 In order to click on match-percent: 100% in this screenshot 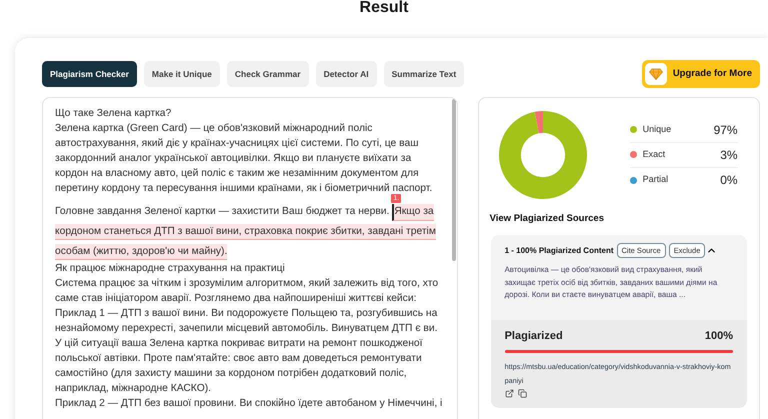, I will do `click(718, 336)`.